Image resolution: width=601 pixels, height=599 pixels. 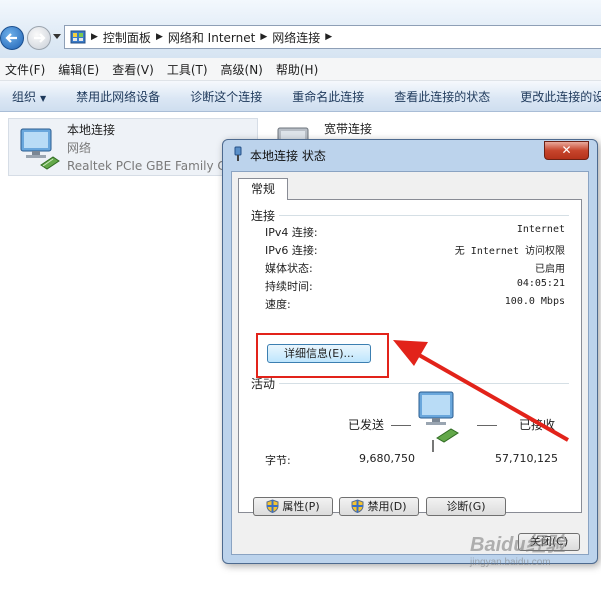 I want to click on duration-row: 持续时间: 04:05:21, so click(x=415, y=287).